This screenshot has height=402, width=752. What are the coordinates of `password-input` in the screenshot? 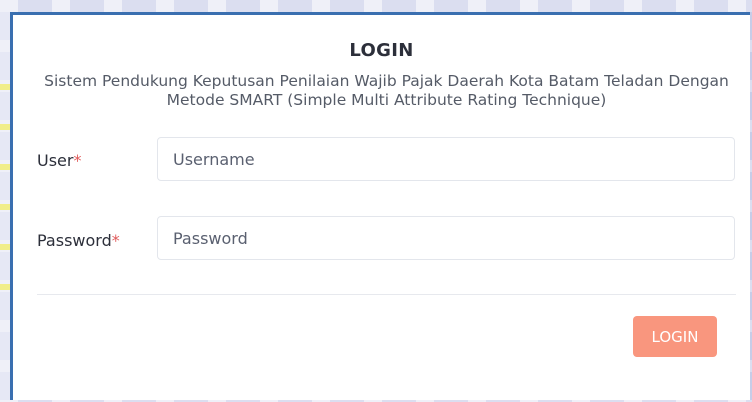 It's located at (446, 238).